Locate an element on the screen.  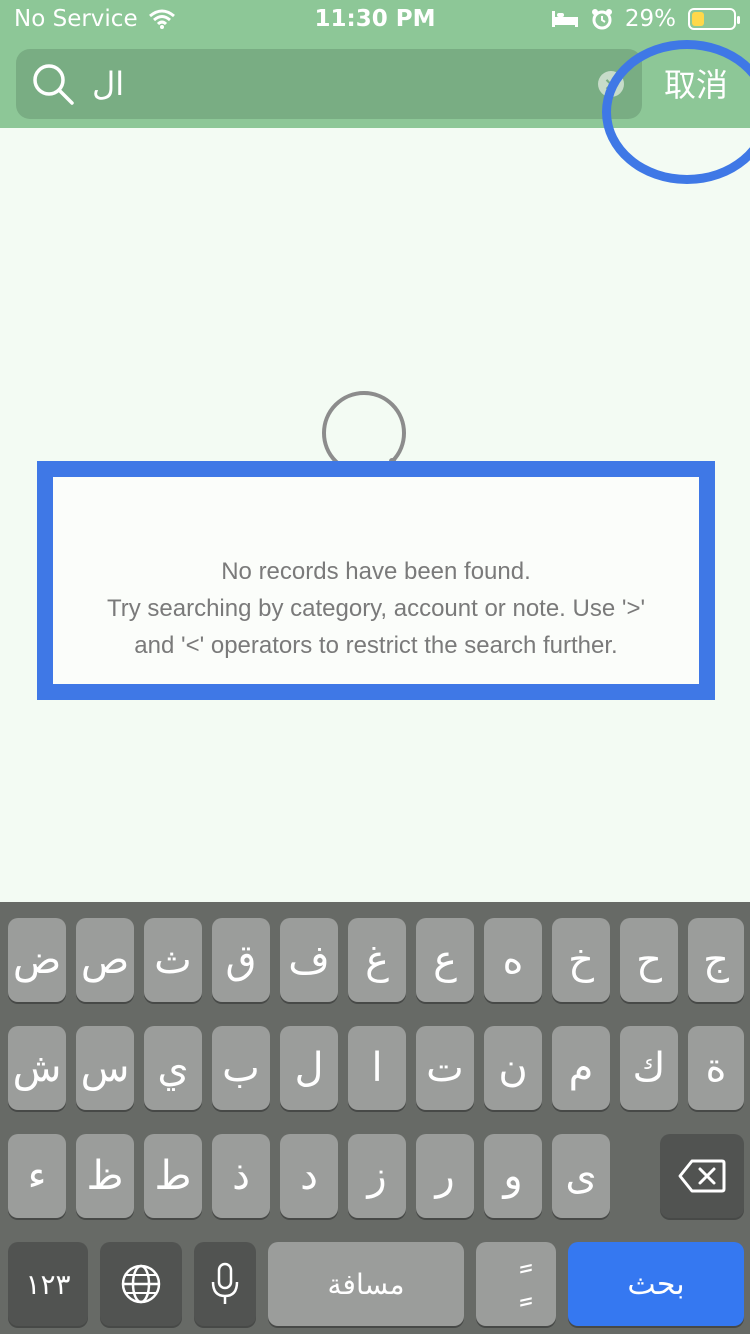
key: ظ is located at coordinates (105, 1176).